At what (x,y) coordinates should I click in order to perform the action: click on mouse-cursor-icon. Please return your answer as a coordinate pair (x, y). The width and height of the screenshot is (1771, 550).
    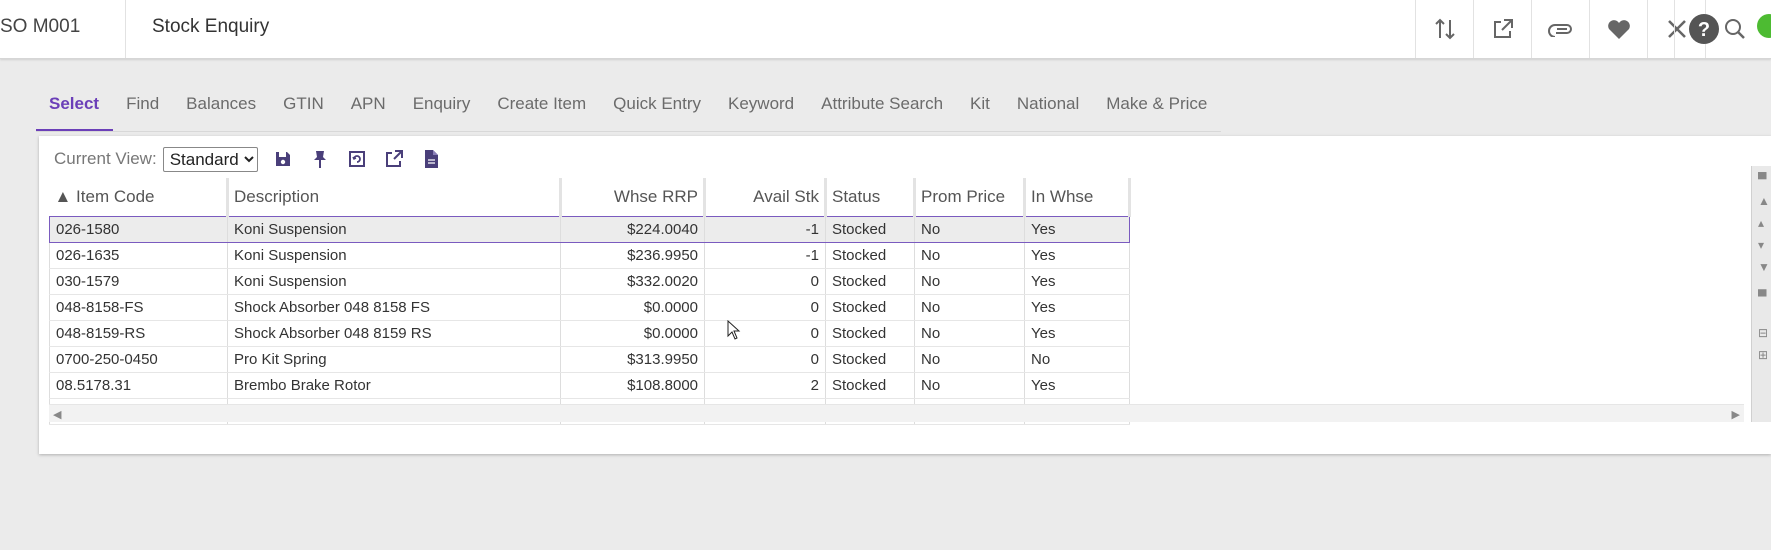
    Looking at the image, I should click on (734, 332).